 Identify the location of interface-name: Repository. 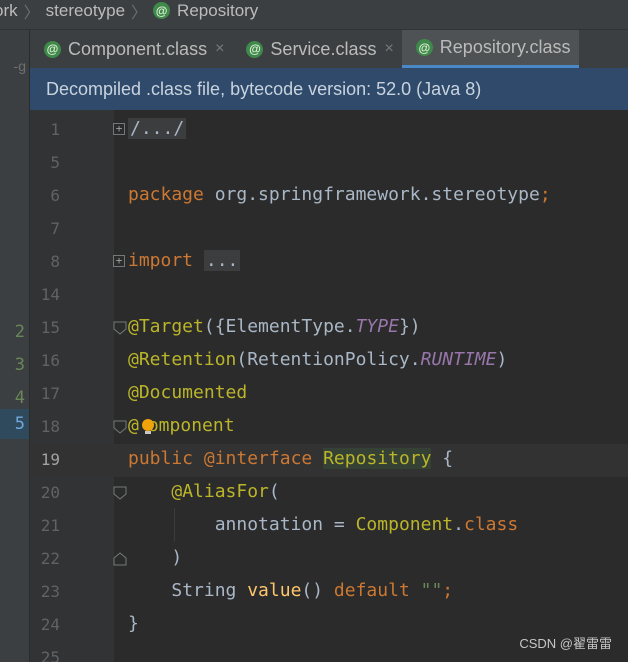
(377, 458).